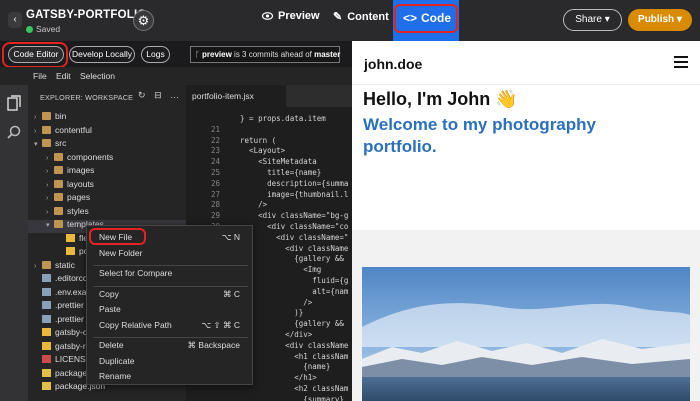 The height and width of the screenshot is (401, 700). What do you see at coordinates (142, 95) in the screenshot?
I see `refresh-icon: ↻` at bounding box center [142, 95].